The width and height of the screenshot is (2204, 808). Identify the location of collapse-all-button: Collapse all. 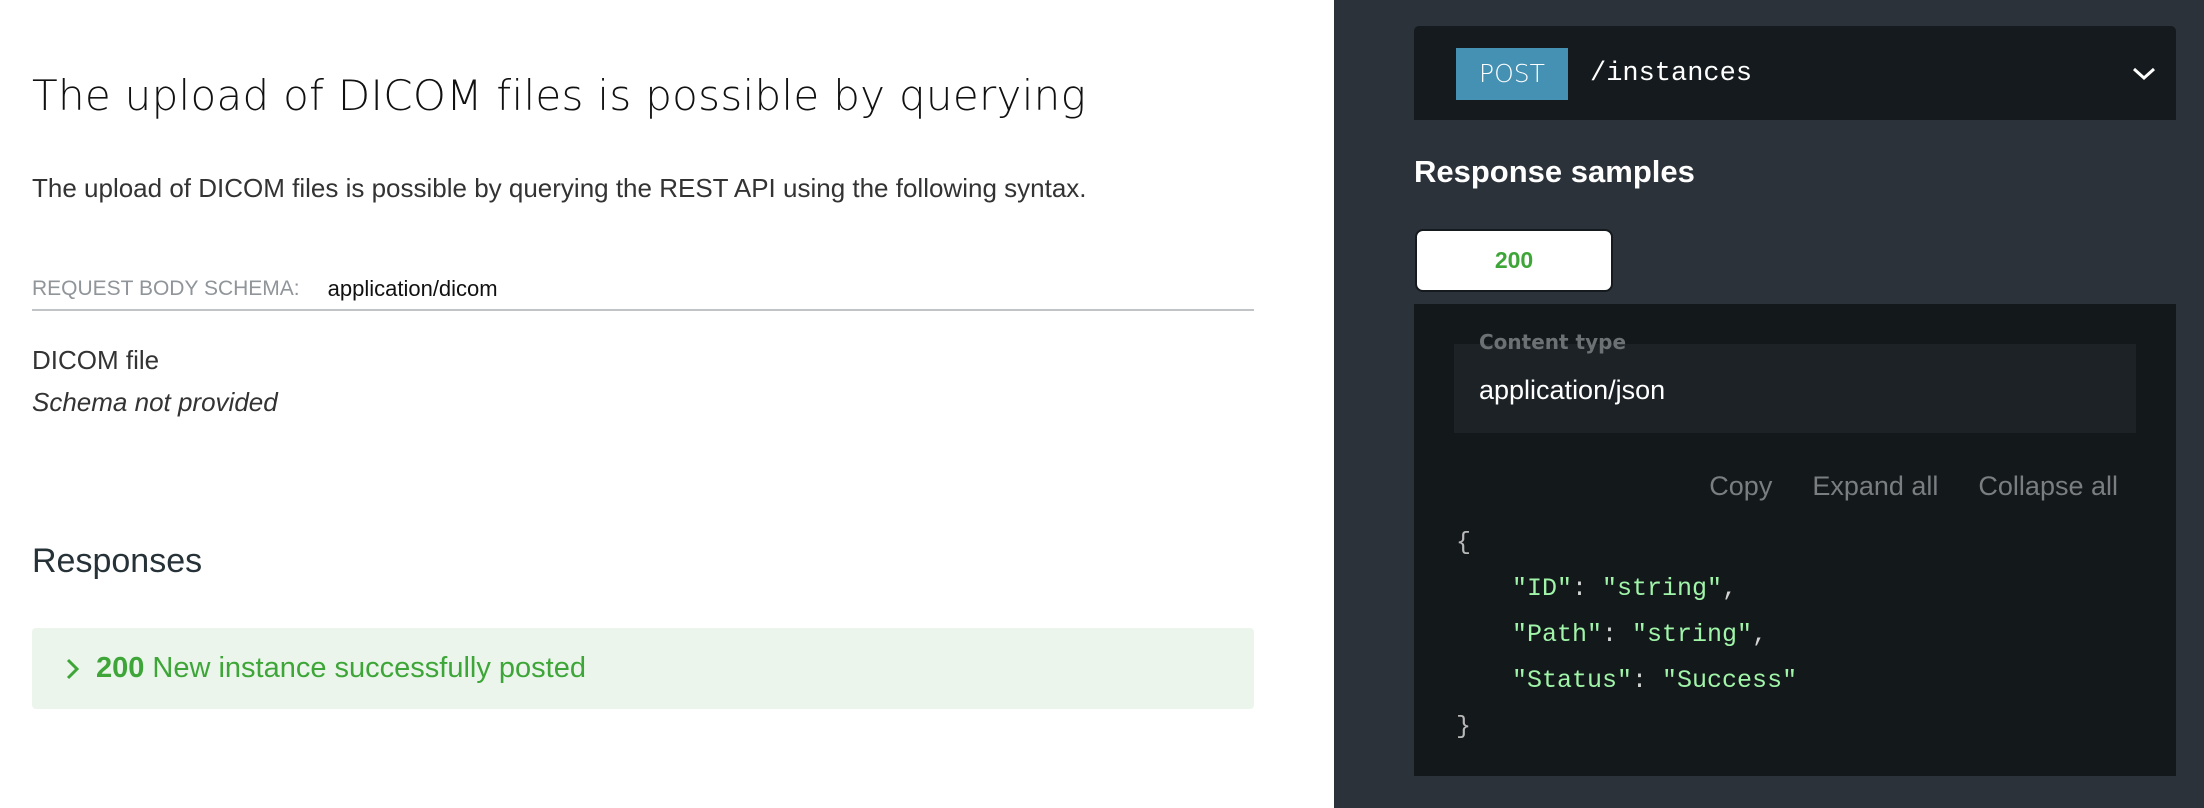
(2048, 486).